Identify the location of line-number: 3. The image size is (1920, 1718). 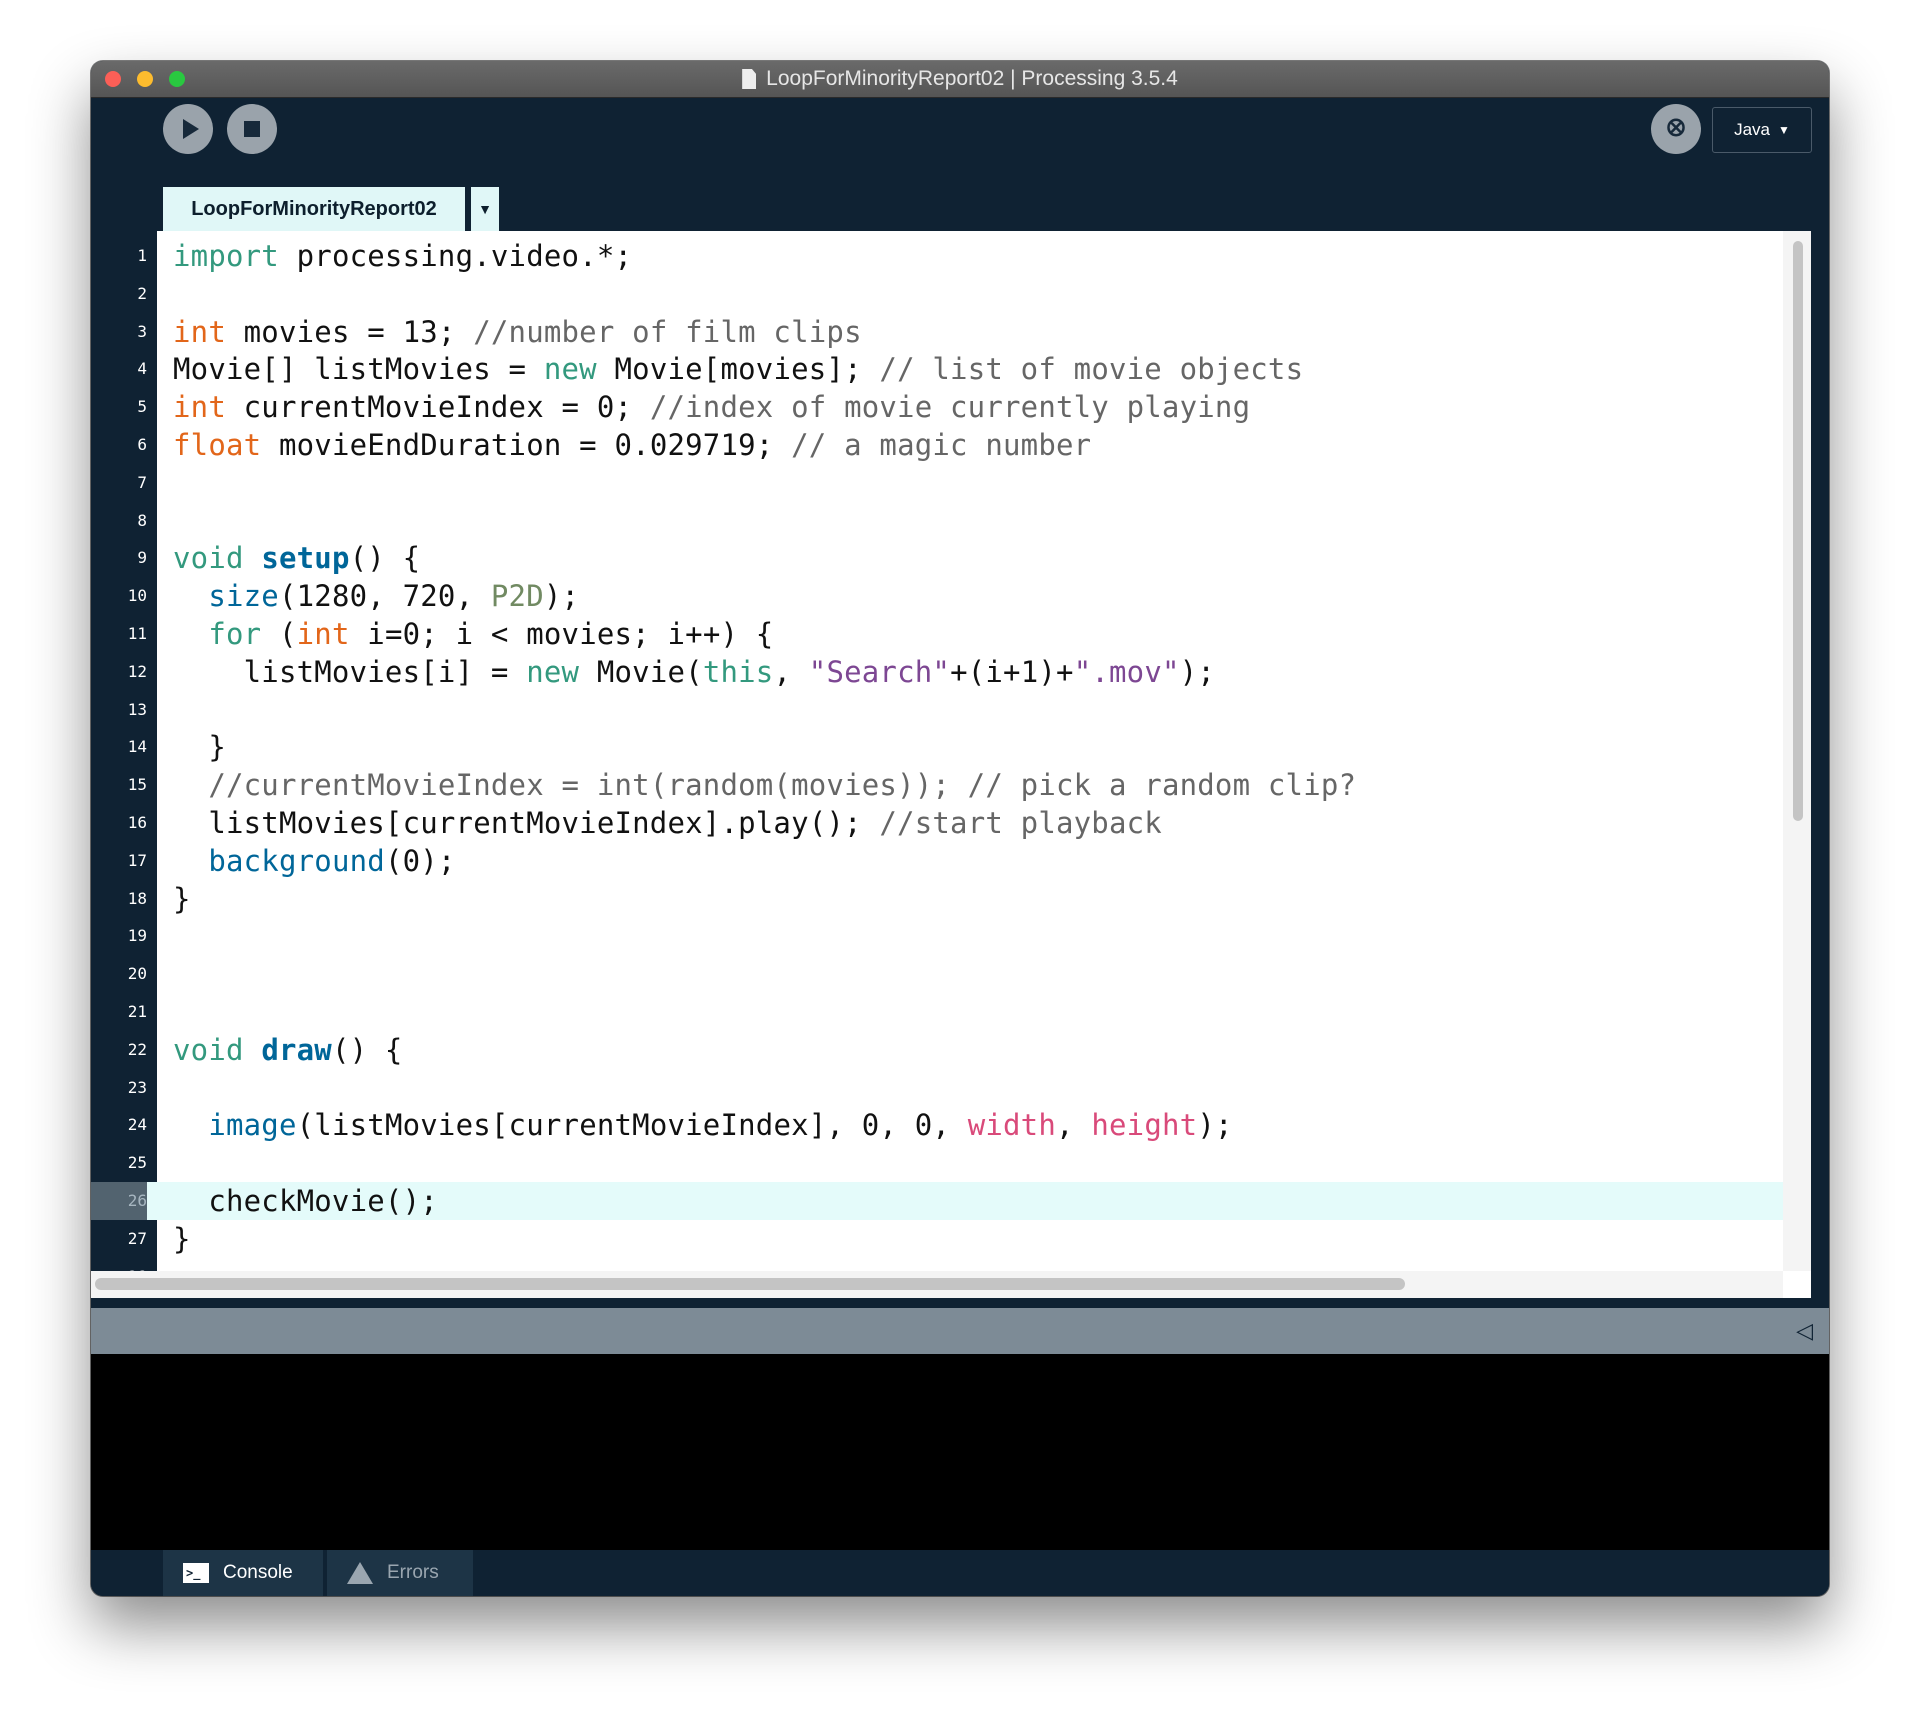
(142, 331).